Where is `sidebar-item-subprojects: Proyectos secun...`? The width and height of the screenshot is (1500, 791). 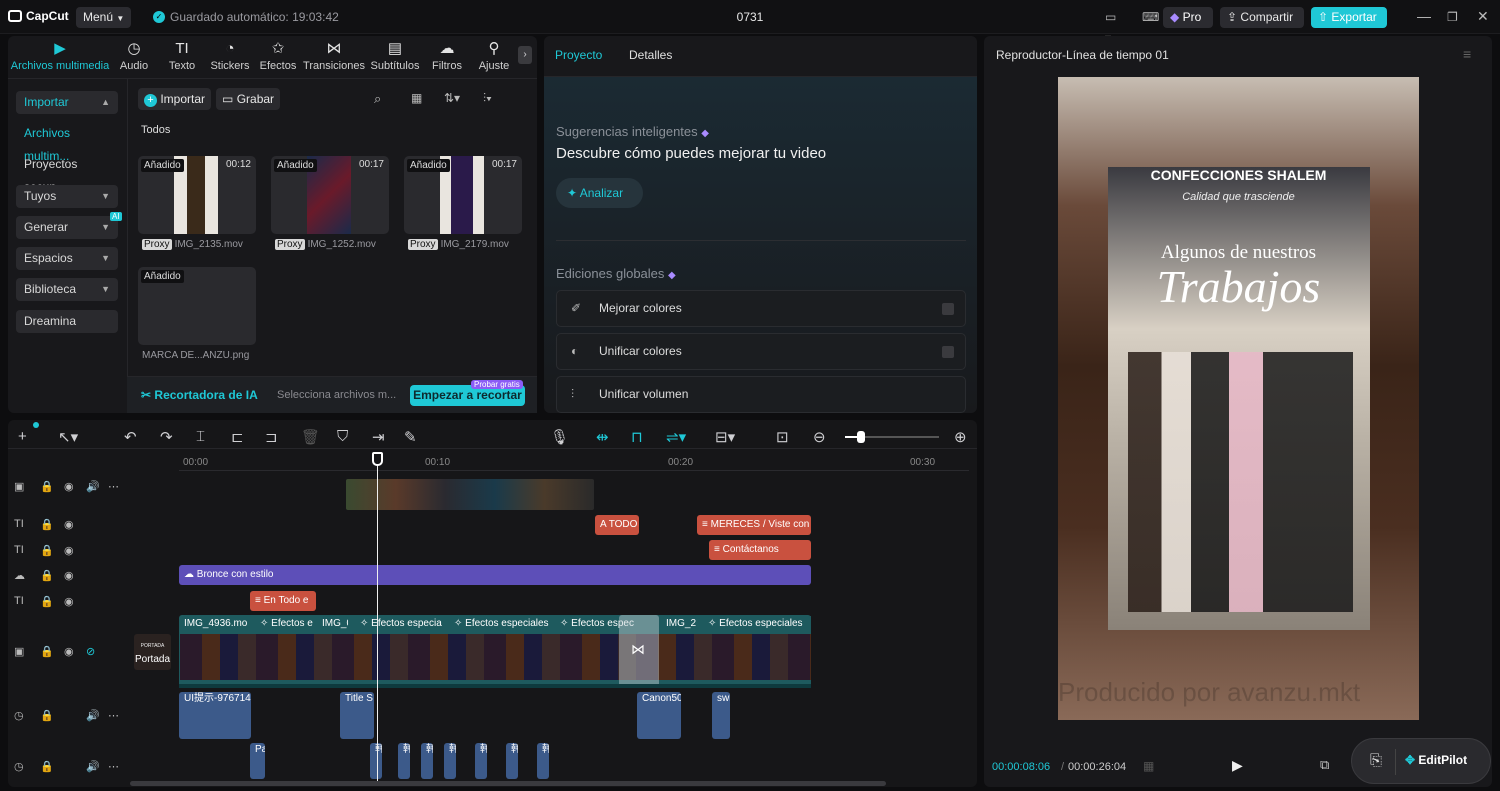 sidebar-item-subprojects: Proyectos secun... is located at coordinates (67, 173).